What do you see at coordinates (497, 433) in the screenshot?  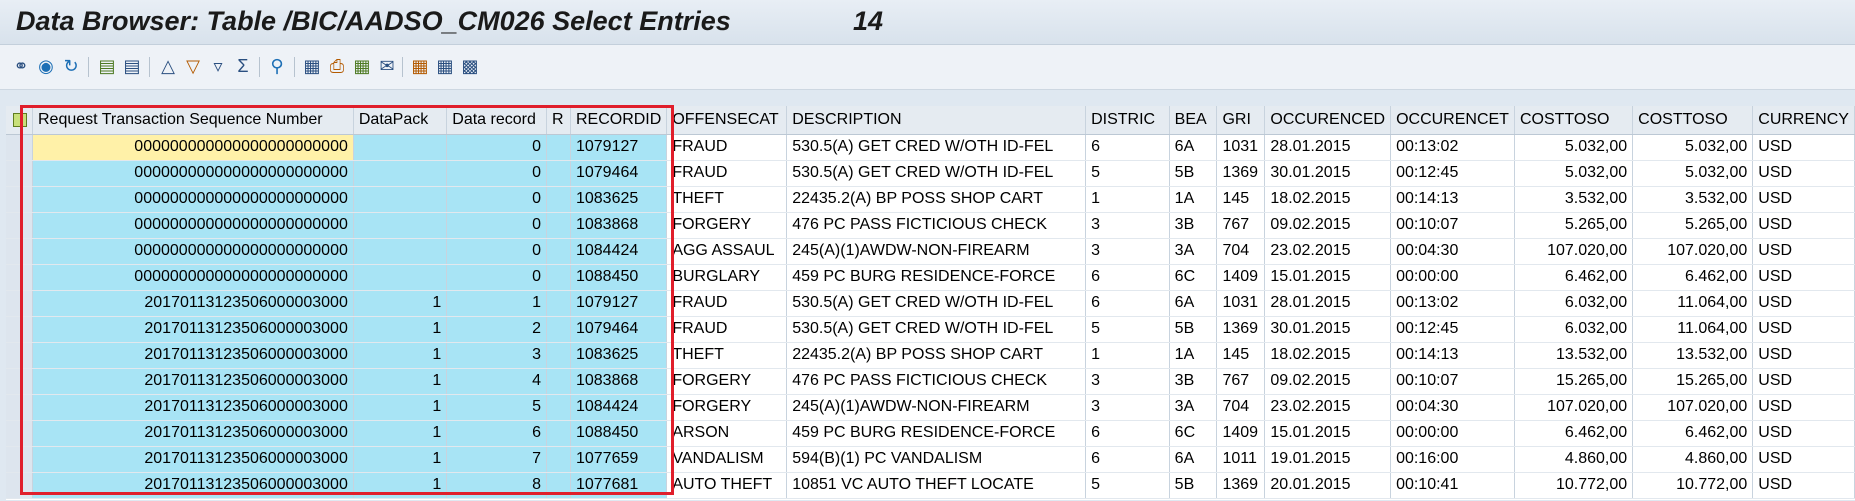 I see `cell-rec: 6` at bounding box center [497, 433].